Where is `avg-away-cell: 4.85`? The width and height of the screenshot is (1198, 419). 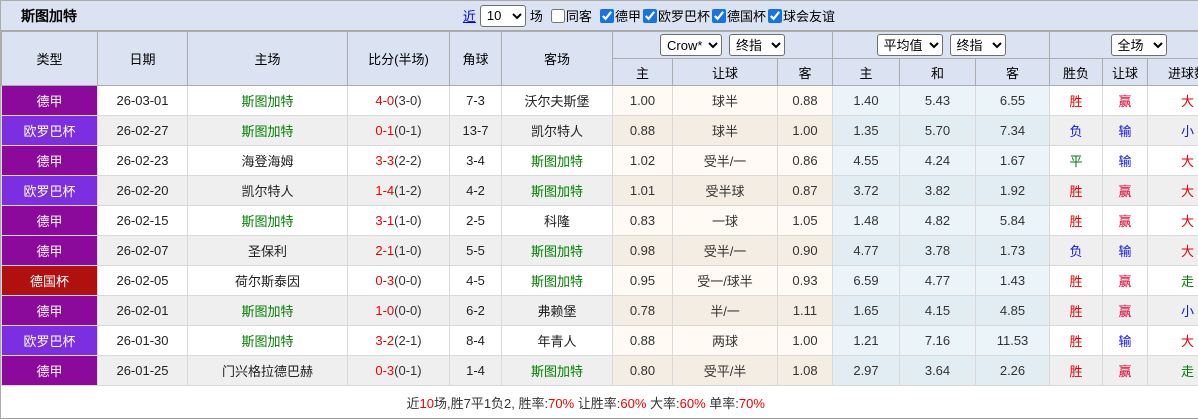
avg-away-cell: 4.85 is located at coordinates (1012, 310).